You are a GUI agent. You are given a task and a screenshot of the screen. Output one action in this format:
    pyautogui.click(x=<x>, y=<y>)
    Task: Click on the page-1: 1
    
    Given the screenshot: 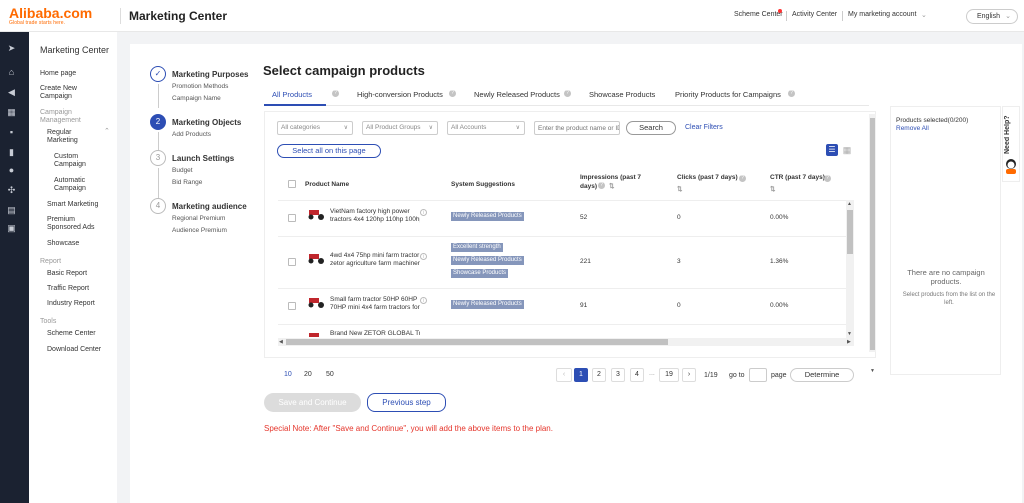 What is the action you would take?
    pyautogui.click(x=581, y=375)
    